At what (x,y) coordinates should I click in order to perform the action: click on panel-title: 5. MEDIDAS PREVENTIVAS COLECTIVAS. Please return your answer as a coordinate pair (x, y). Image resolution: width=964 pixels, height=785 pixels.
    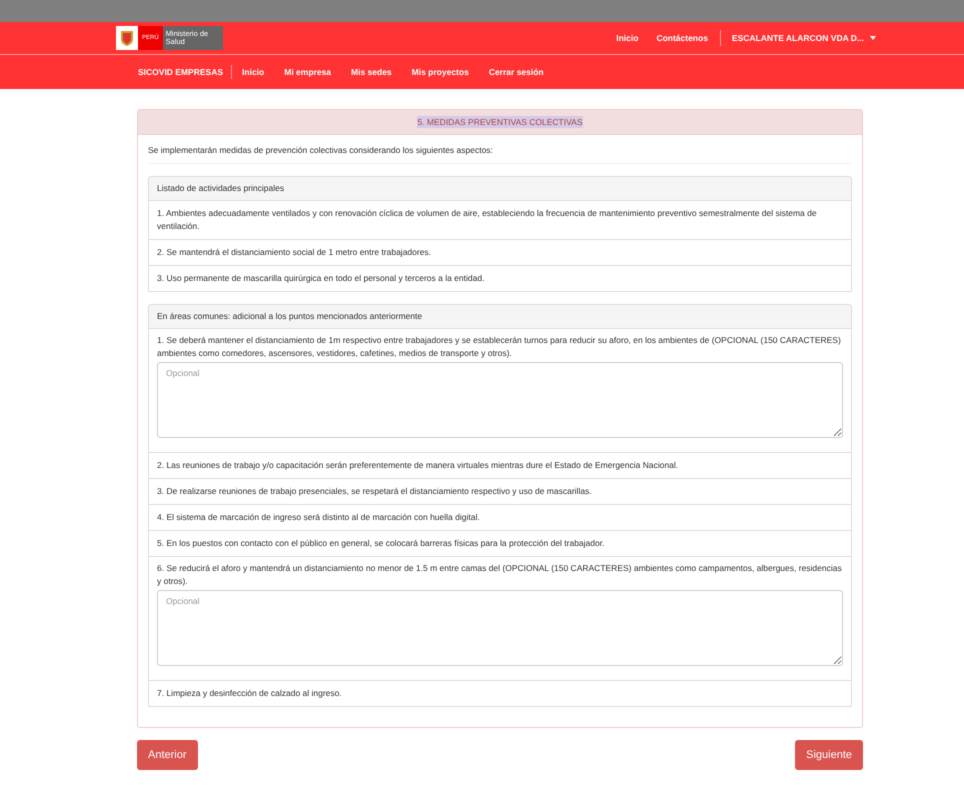
    Looking at the image, I should click on (499, 122).